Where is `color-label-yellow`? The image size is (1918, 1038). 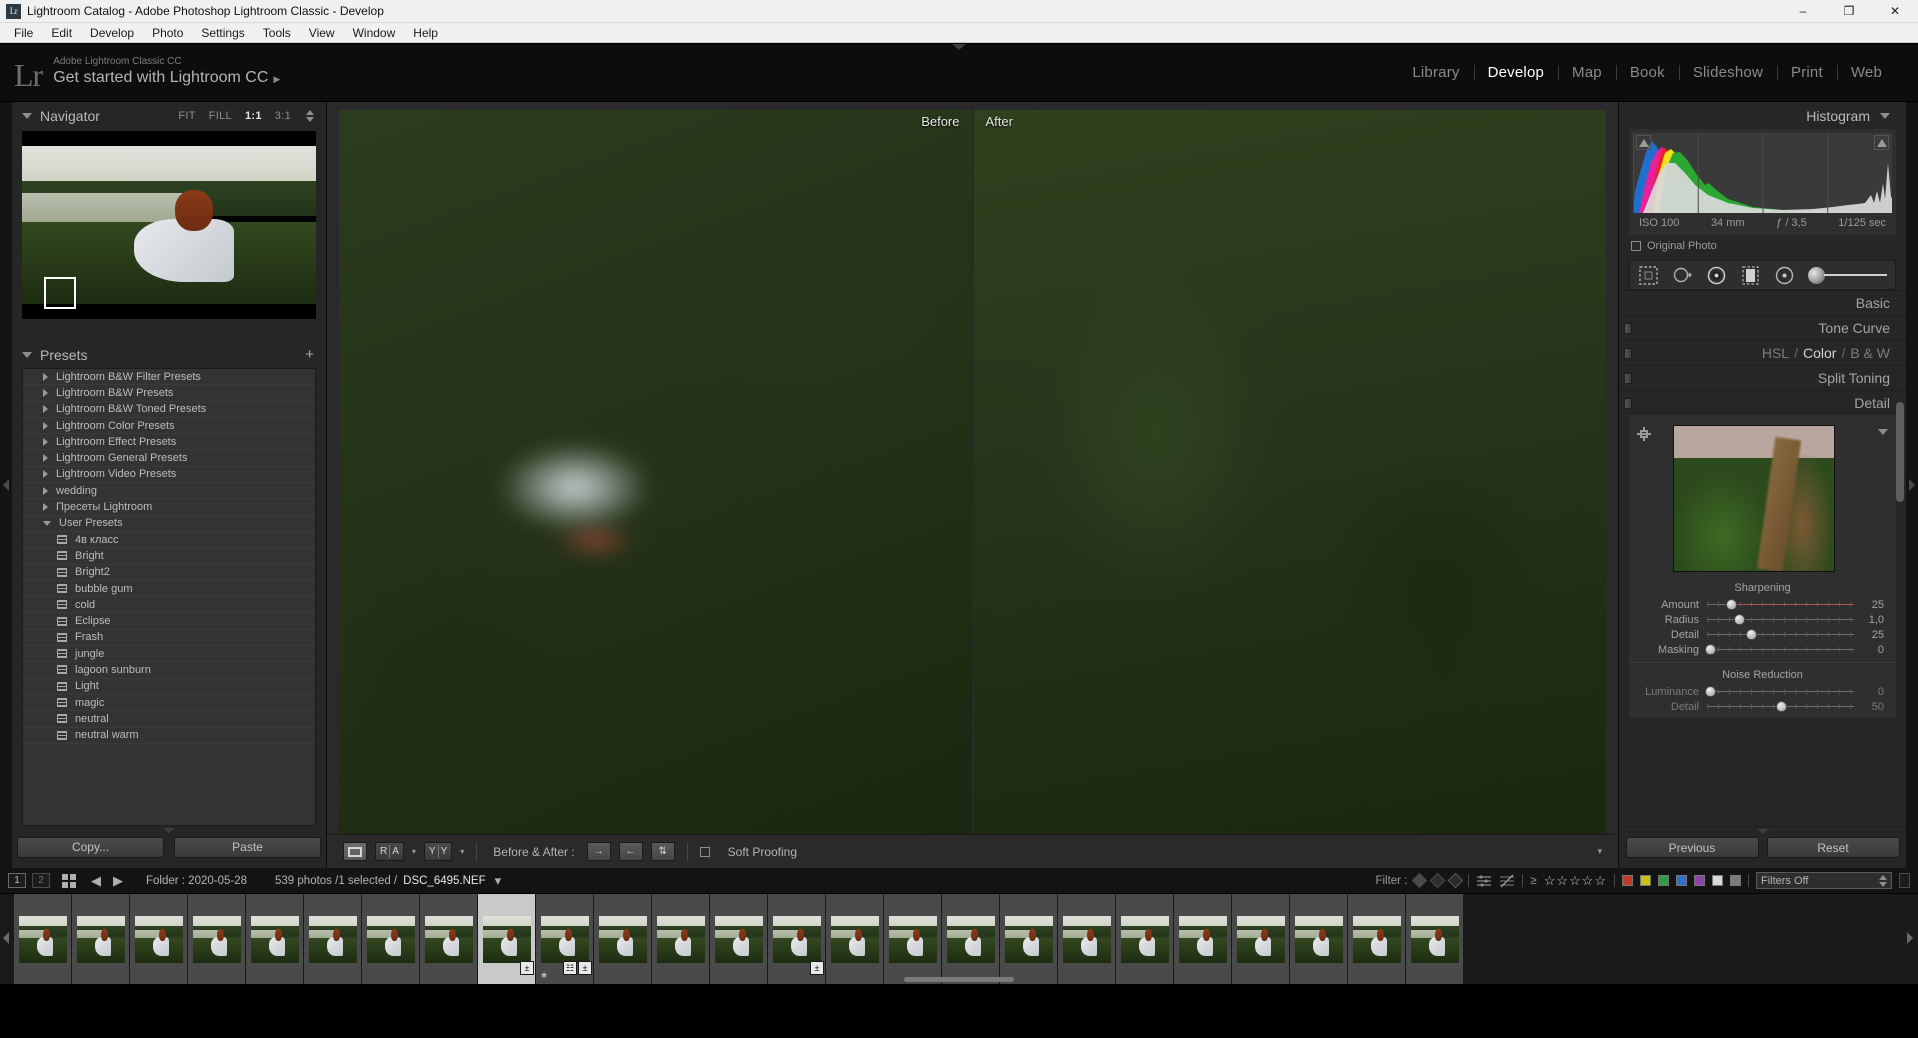 color-label-yellow is located at coordinates (1645, 880).